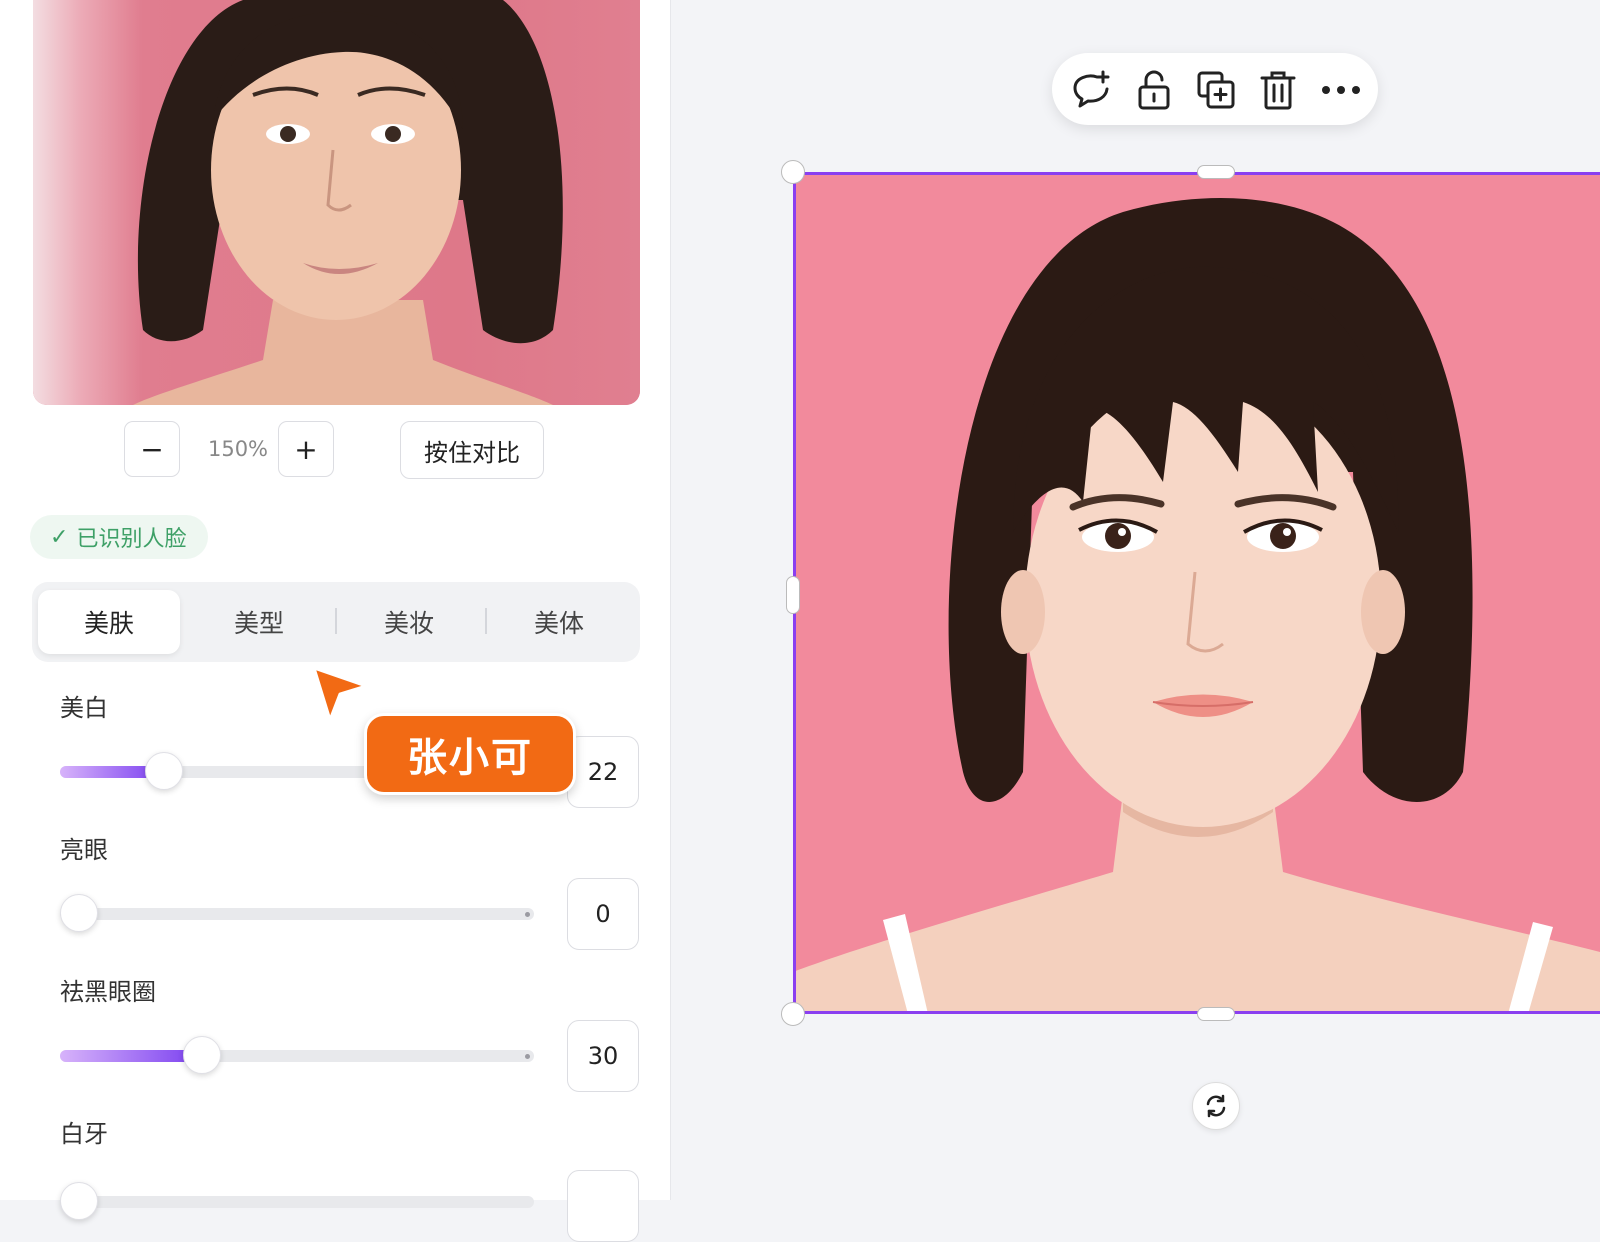  What do you see at coordinates (152, 449) in the screenshot?
I see `zoom-out-button: −` at bounding box center [152, 449].